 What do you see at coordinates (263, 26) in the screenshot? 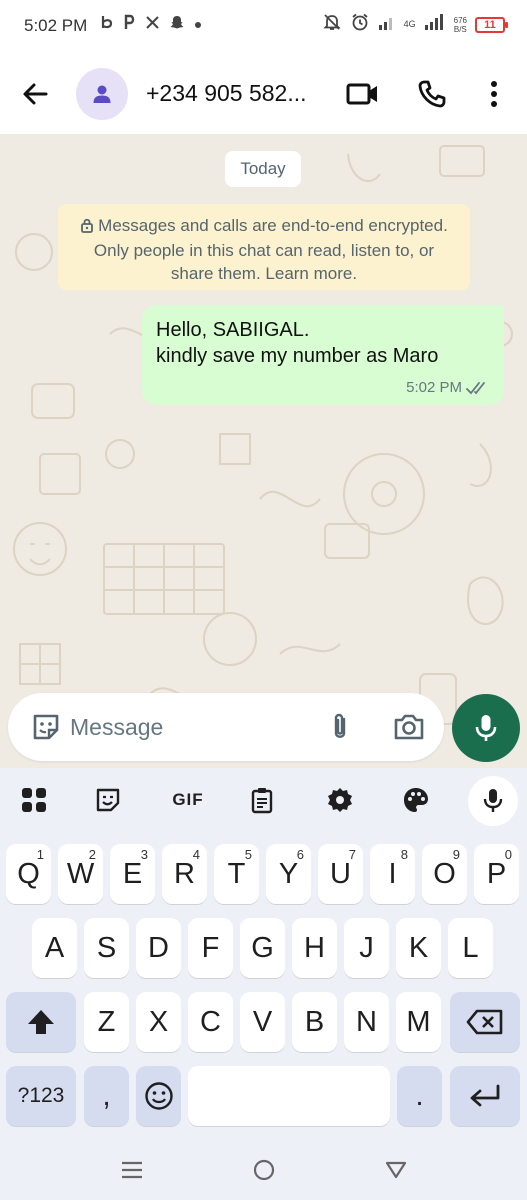
I see `status-bar: 5:02 PM 4G 676 B/S 11` at bounding box center [263, 26].